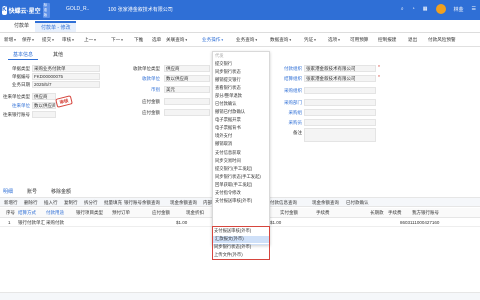 This screenshot has width=480, height=300. I want to click on menu-item: 代发, so click(219, 56).